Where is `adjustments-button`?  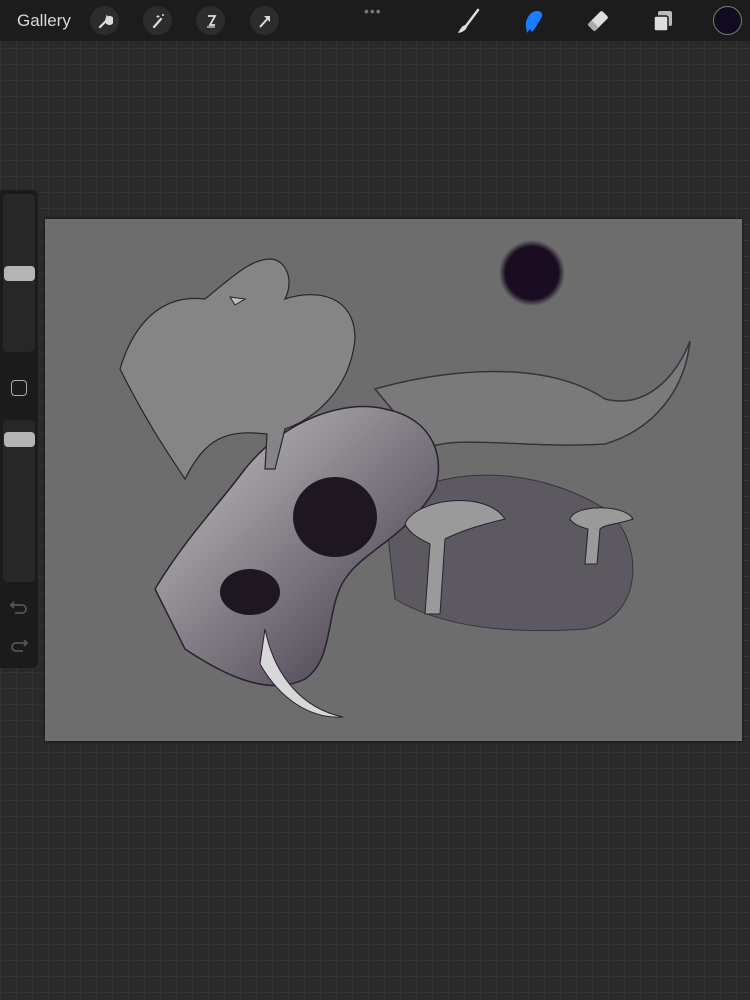 adjustments-button is located at coordinates (157, 20).